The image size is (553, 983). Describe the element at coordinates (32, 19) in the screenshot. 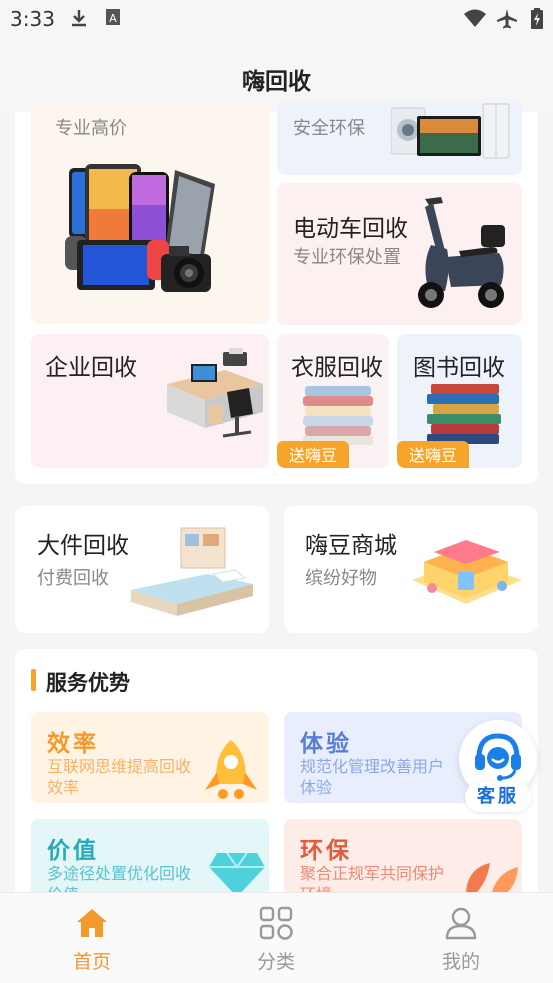

I see `status-time: 3:33` at that location.